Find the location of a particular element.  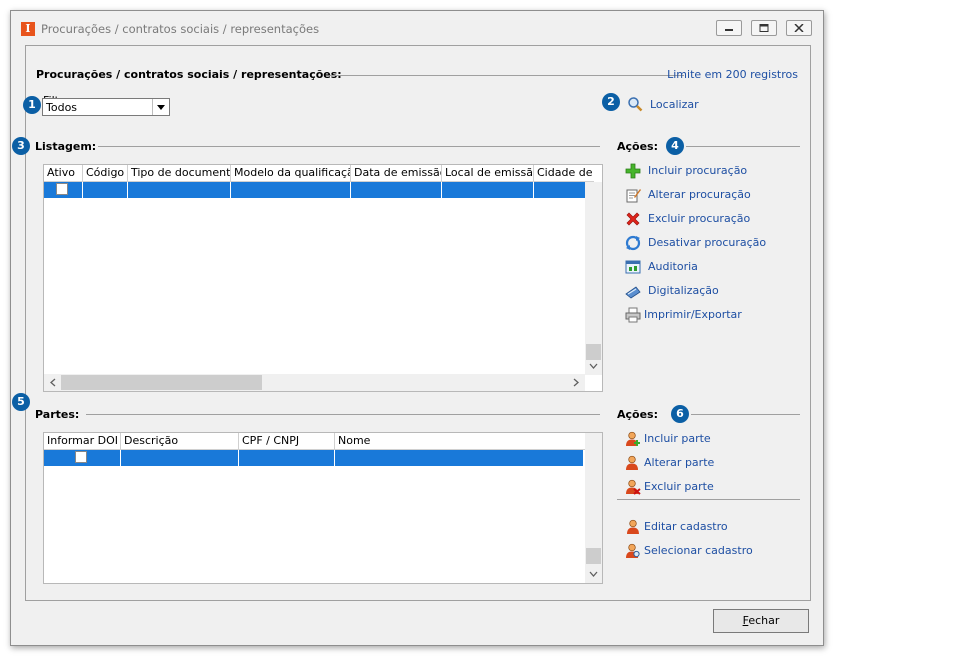

listagem-title: Listagem: is located at coordinates (66, 146).